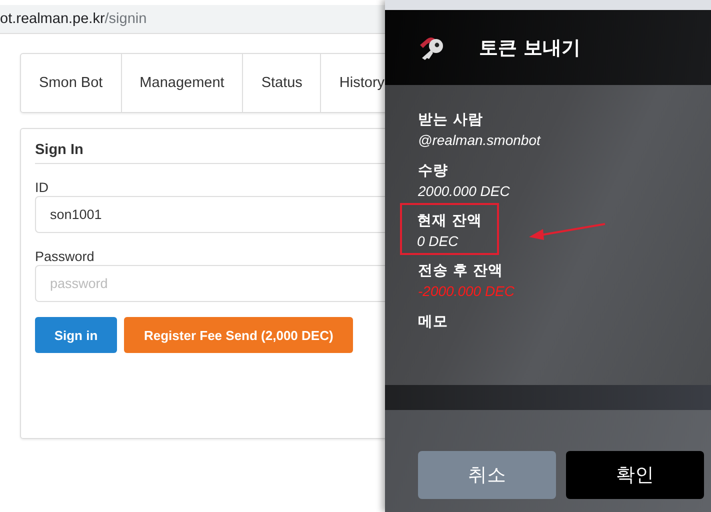 This screenshot has height=512, width=711. I want to click on popup-title: 토큰 보내기, so click(530, 48).